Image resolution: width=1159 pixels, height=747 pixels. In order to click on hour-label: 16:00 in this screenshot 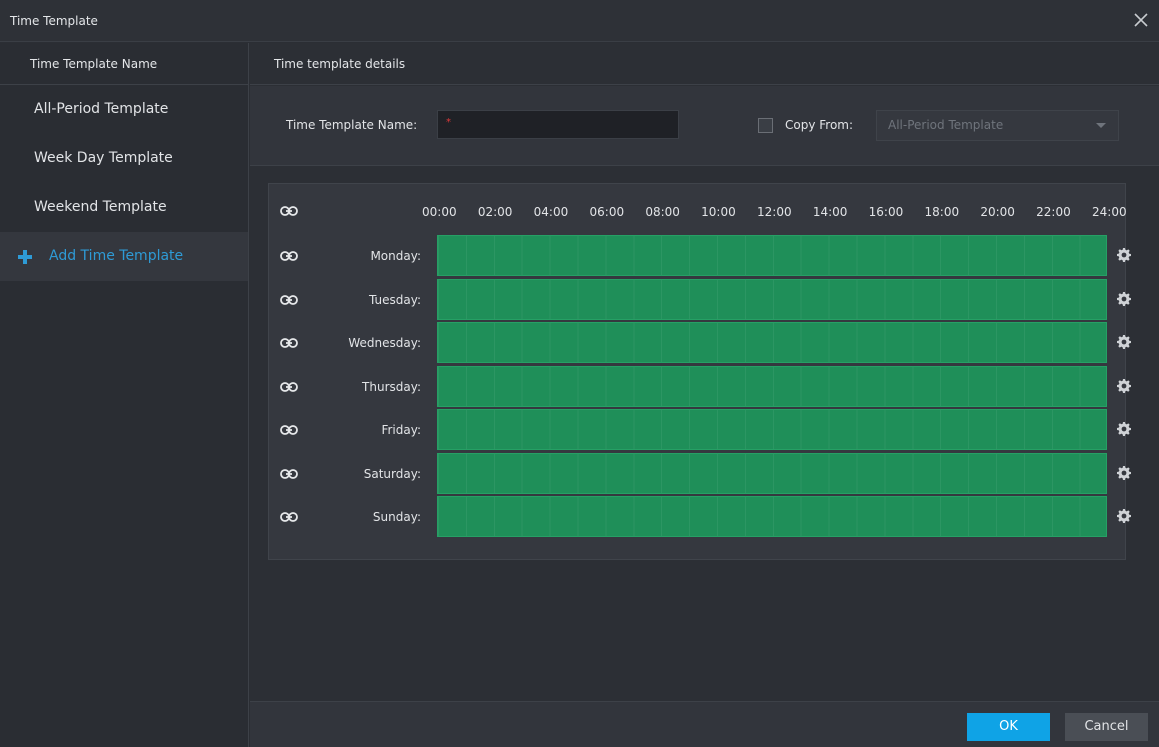, I will do `click(886, 212)`.